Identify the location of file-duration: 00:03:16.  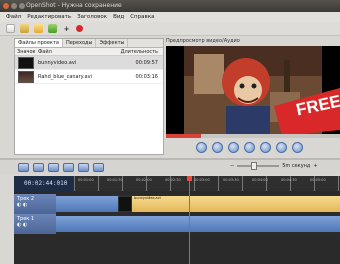
(146, 76).